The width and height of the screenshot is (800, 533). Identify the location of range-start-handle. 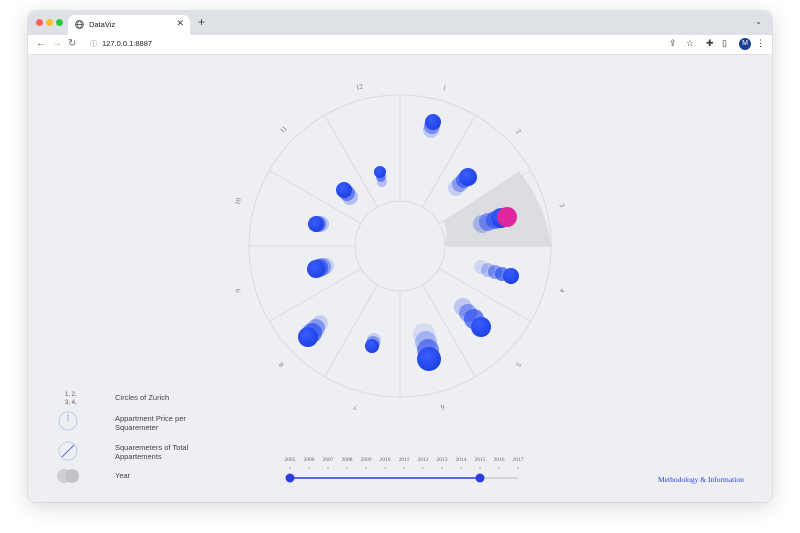
(290, 478).